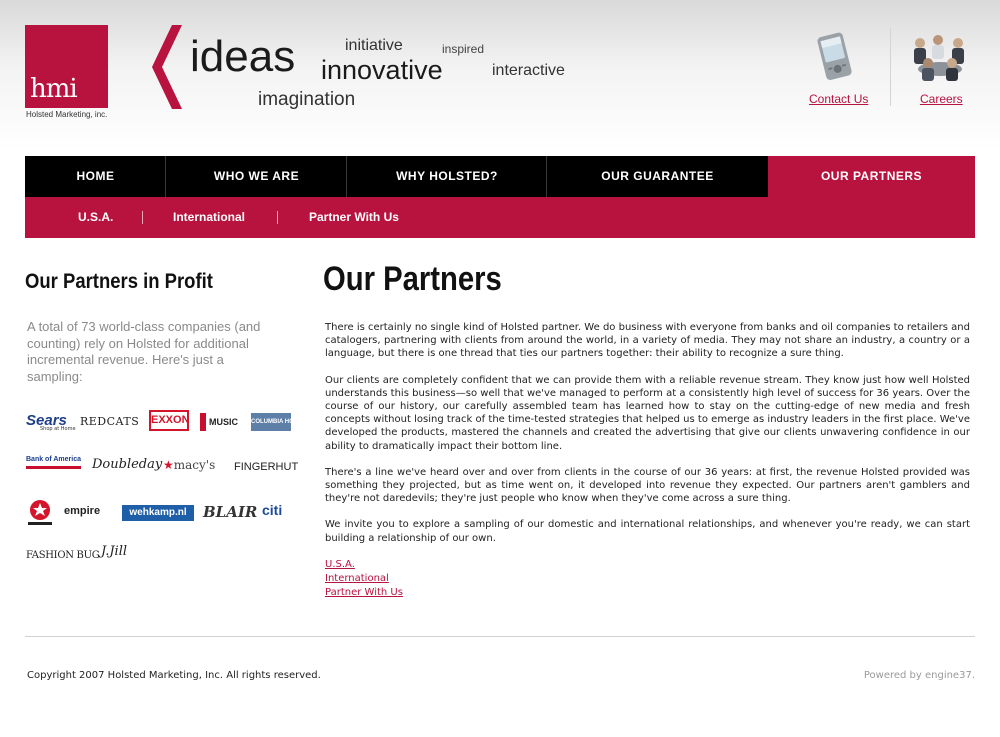 The height and width of the screenshot is (737, 1000). What do you see at coordinates (463, 49) in the screenshot?
I see `tagline-inspired: inspired` at bounding box center [463, 49].